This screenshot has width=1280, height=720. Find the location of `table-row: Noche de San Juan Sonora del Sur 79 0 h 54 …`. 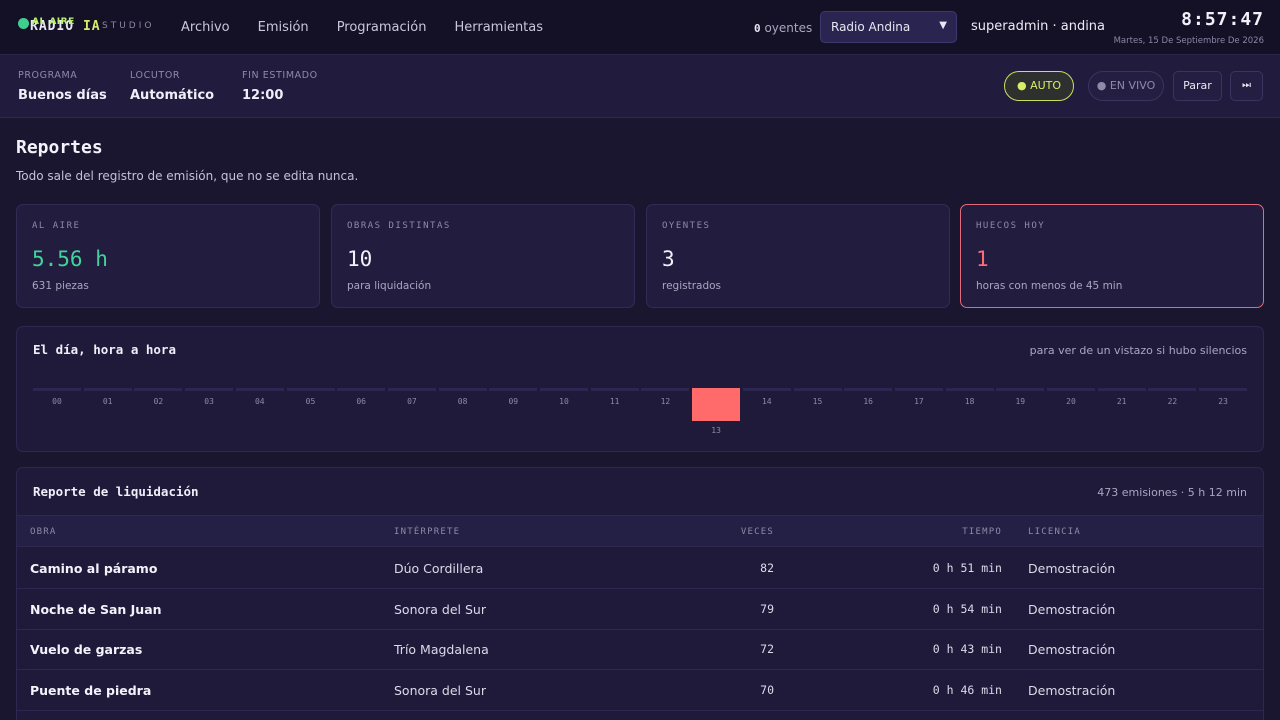

table-row: Noche de San Juan Sonora del Sur 79 0 h 54 … is located at coordinates (640, 609).